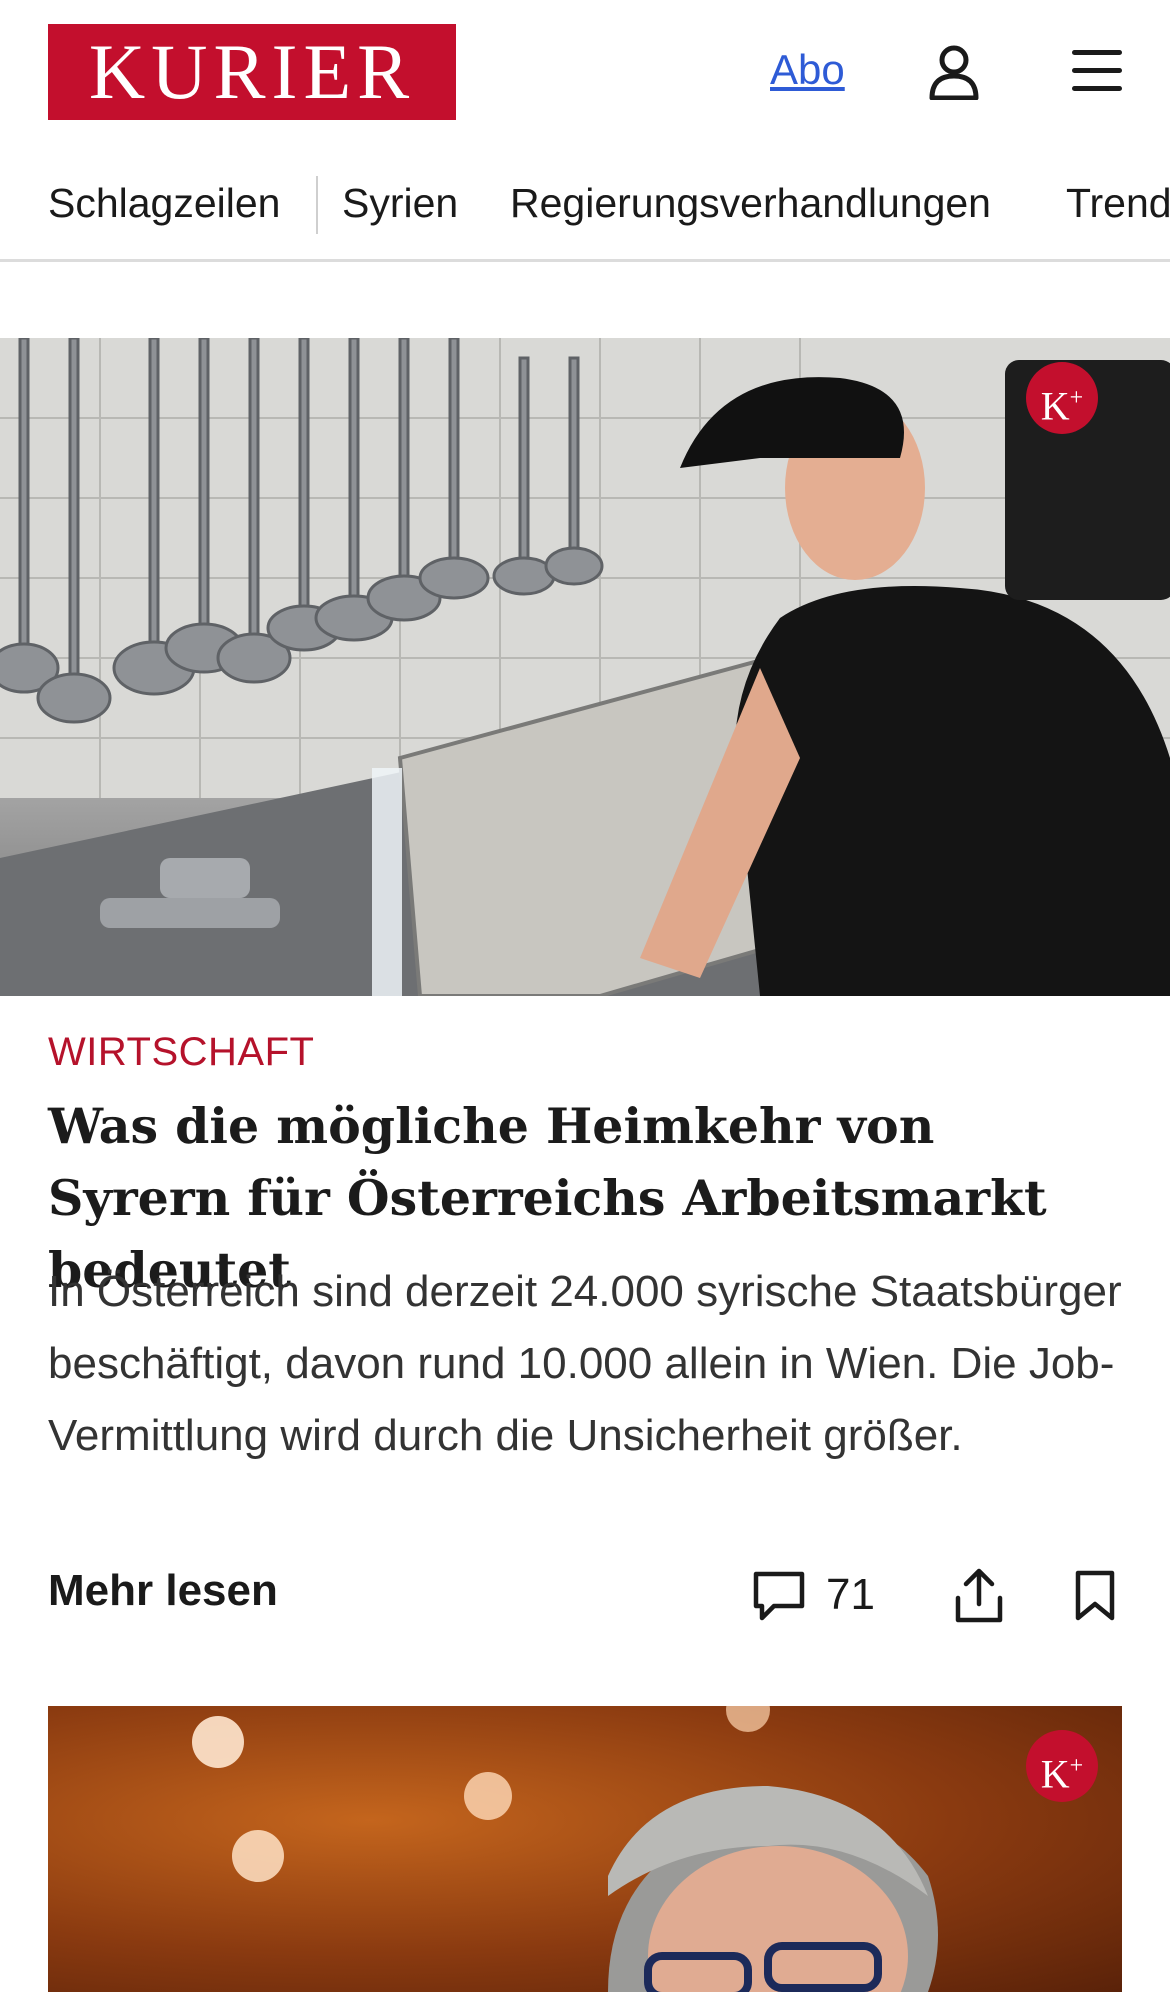 This screenshot has width=1170, height=1992. I want to click on read-more-link: Mehr lesen, so click(163, 1591).